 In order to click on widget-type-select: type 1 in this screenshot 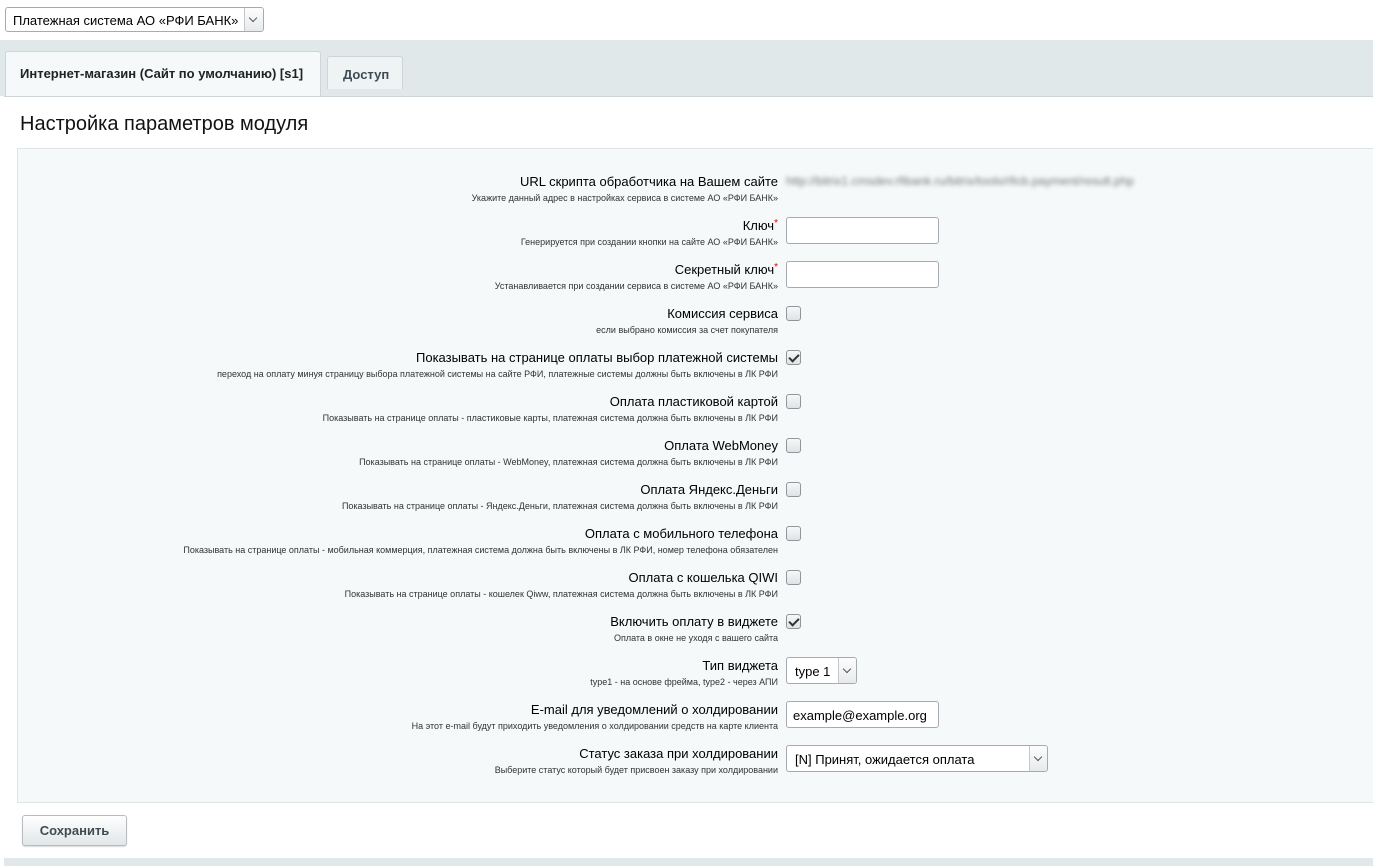, I will do `click(821, 670)`.